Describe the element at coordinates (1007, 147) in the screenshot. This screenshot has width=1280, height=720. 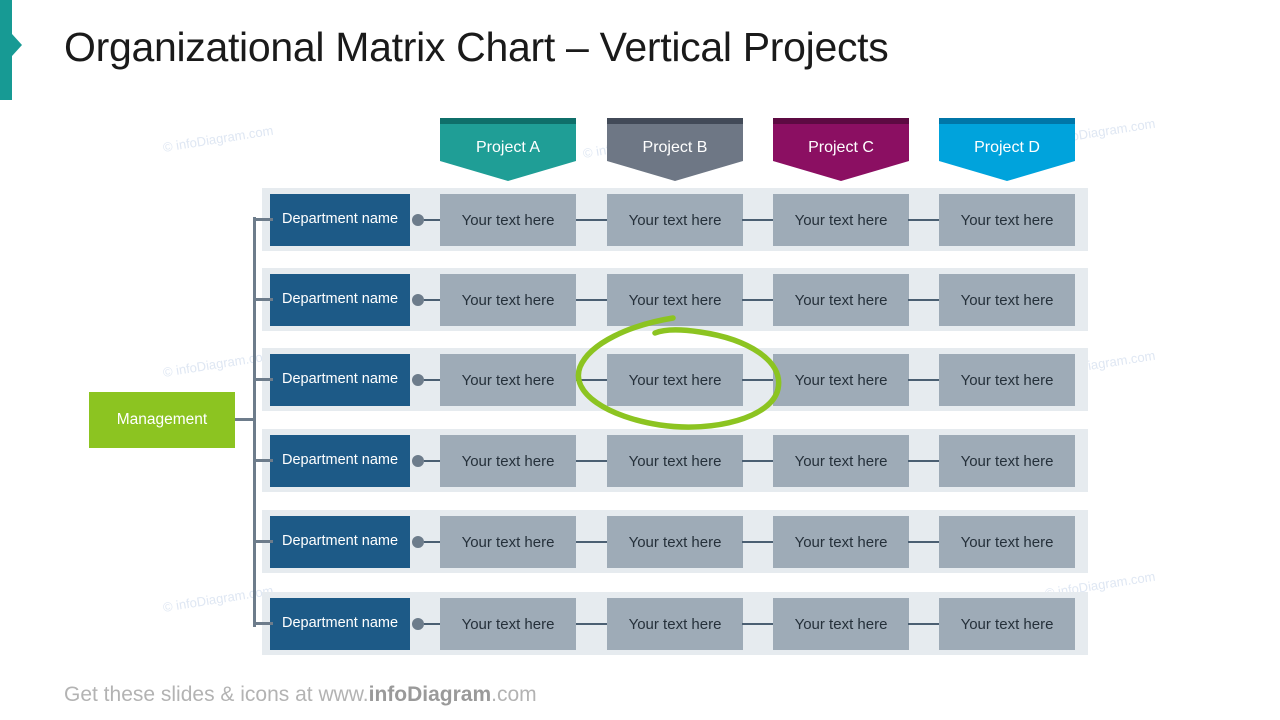
I see `project-header-label: Project D` at that location.